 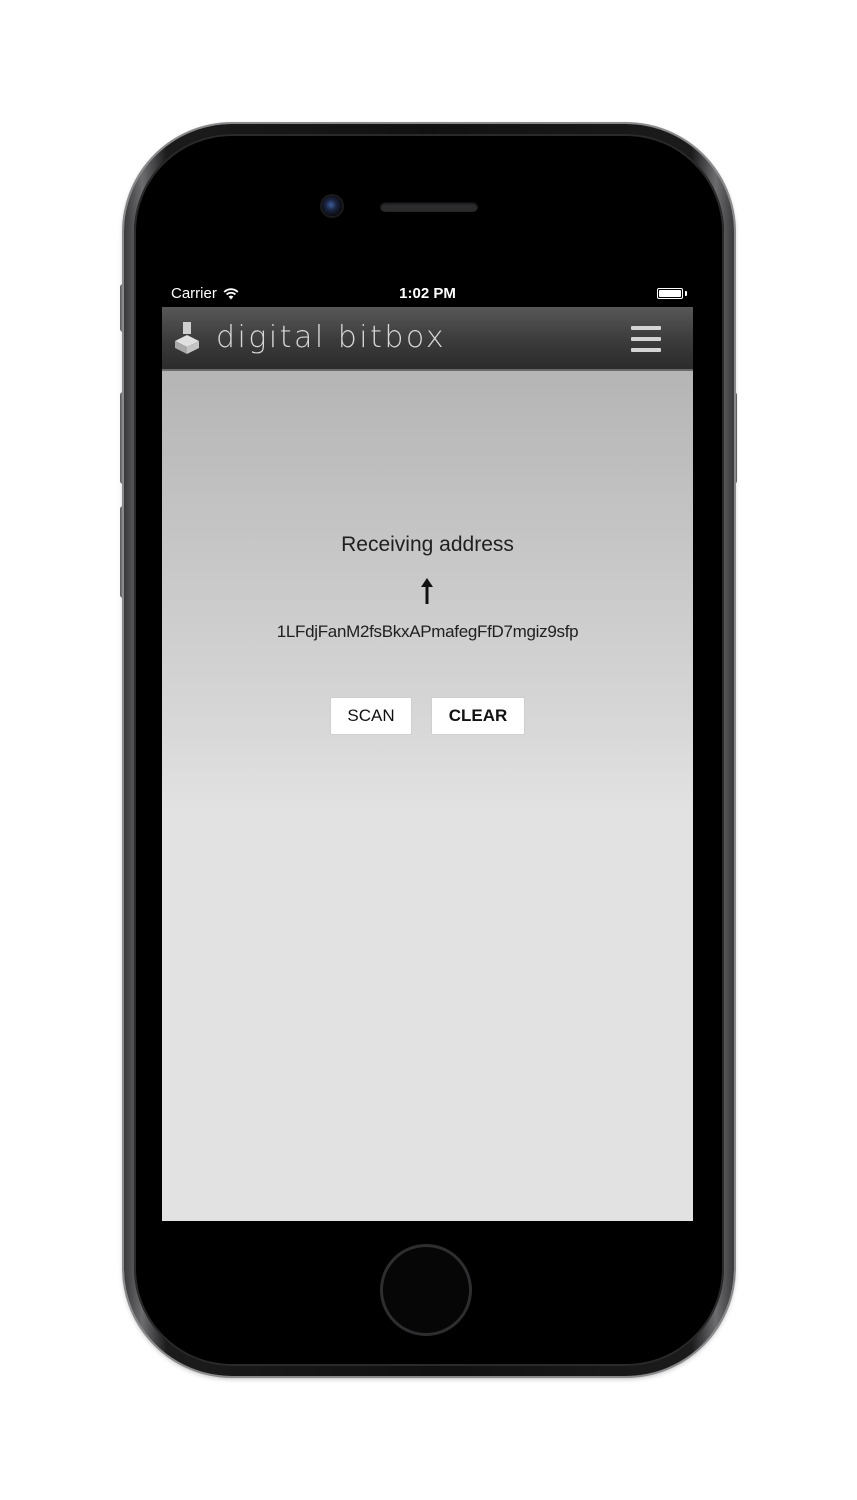 I want to click on navbar: digital bitbox, so click(x=427, y=339).